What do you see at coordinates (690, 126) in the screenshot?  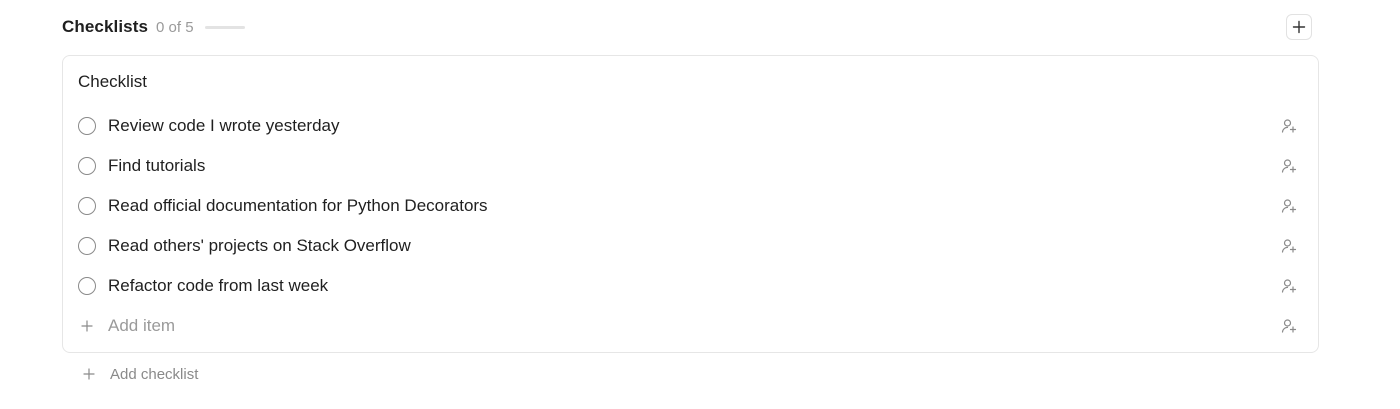 I see `checklist-item: Review code I wrote yesterday` at bounding box center [690, 126].